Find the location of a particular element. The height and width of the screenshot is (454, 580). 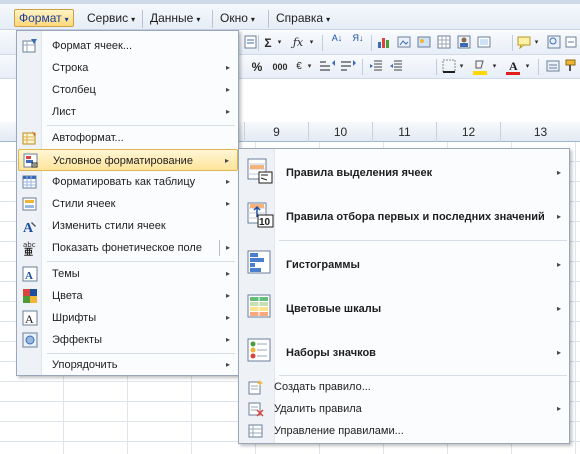

menu-item-themes: A Темы ▸ is located at coordinates (128, 274).